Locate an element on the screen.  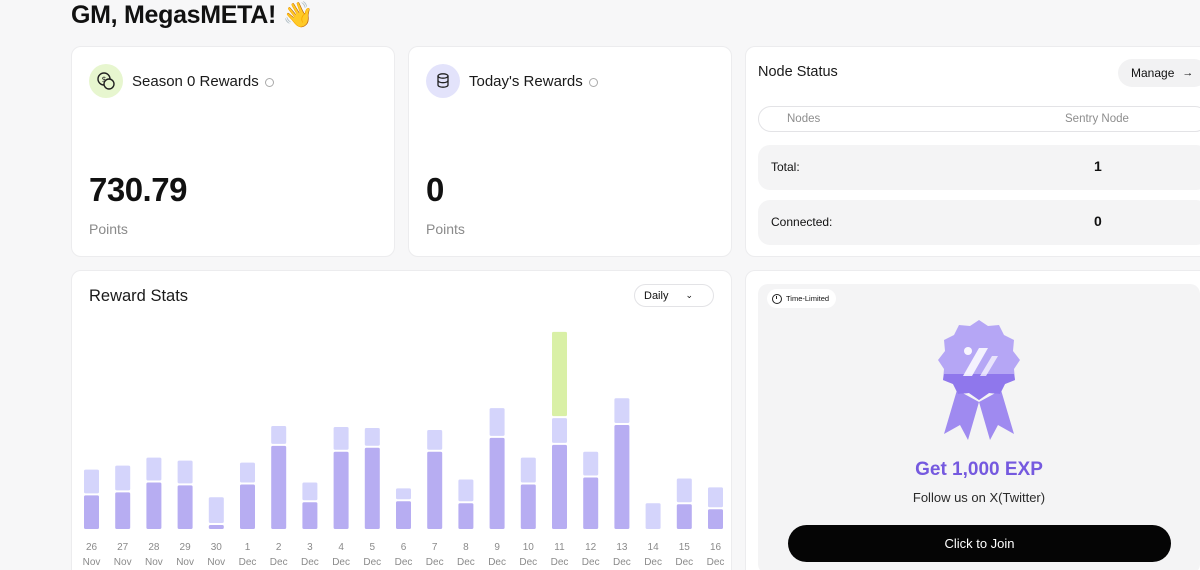
x-tick-label: 26 is located at coordinates (92, 547).